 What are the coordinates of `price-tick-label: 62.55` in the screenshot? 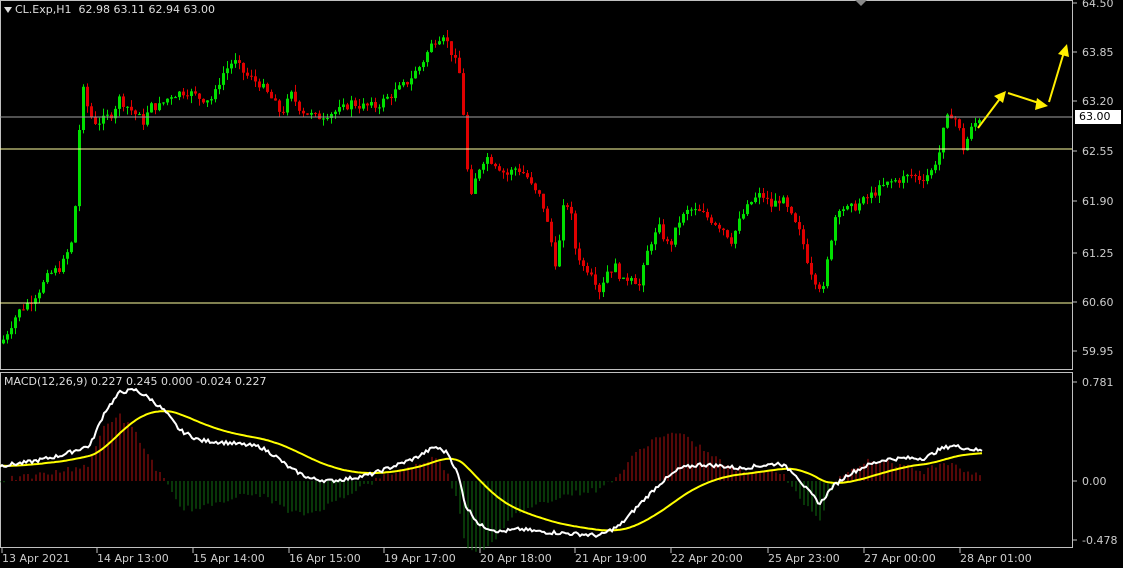 It's located at (1098, 151).